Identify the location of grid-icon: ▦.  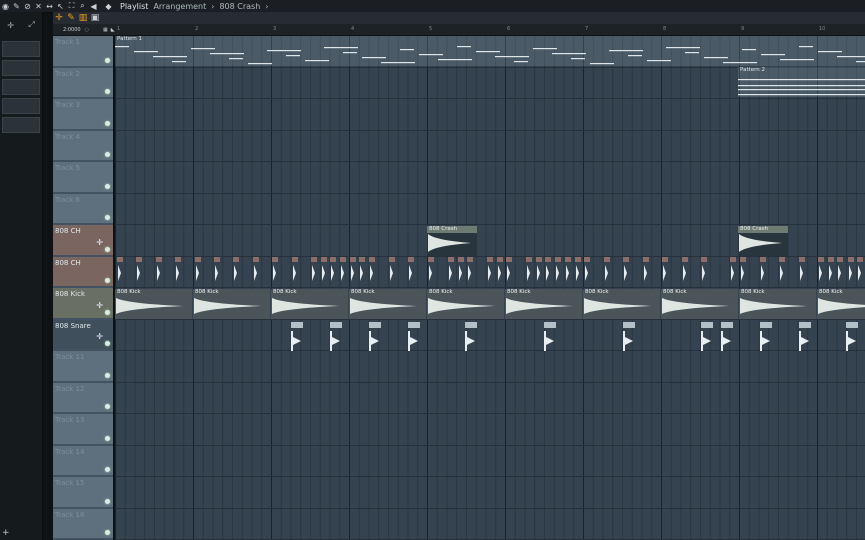
(105, 30).